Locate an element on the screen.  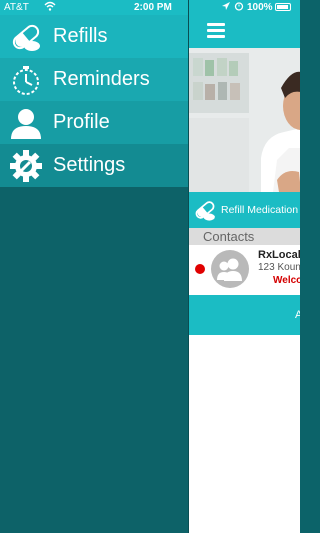
menu-item-reminders: Reminders is located at coordinates (94, 79).